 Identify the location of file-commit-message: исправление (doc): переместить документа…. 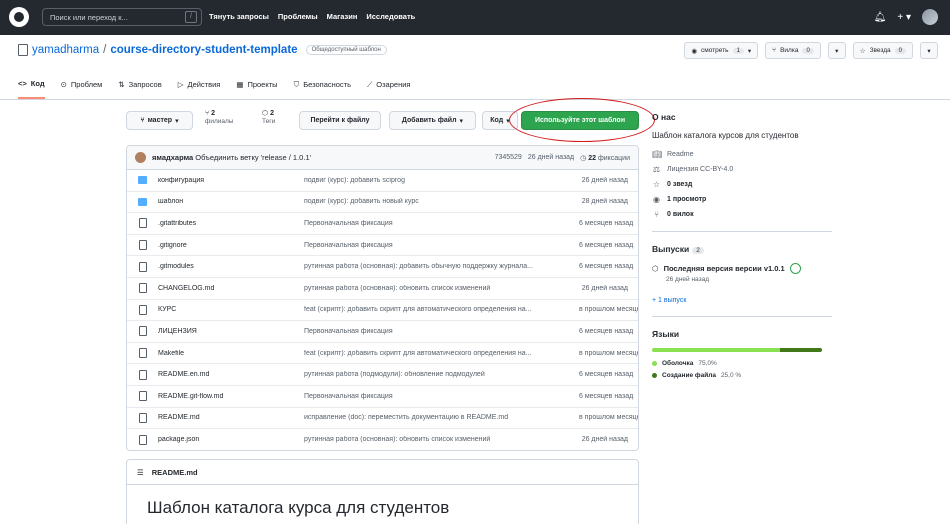
(441, 417).